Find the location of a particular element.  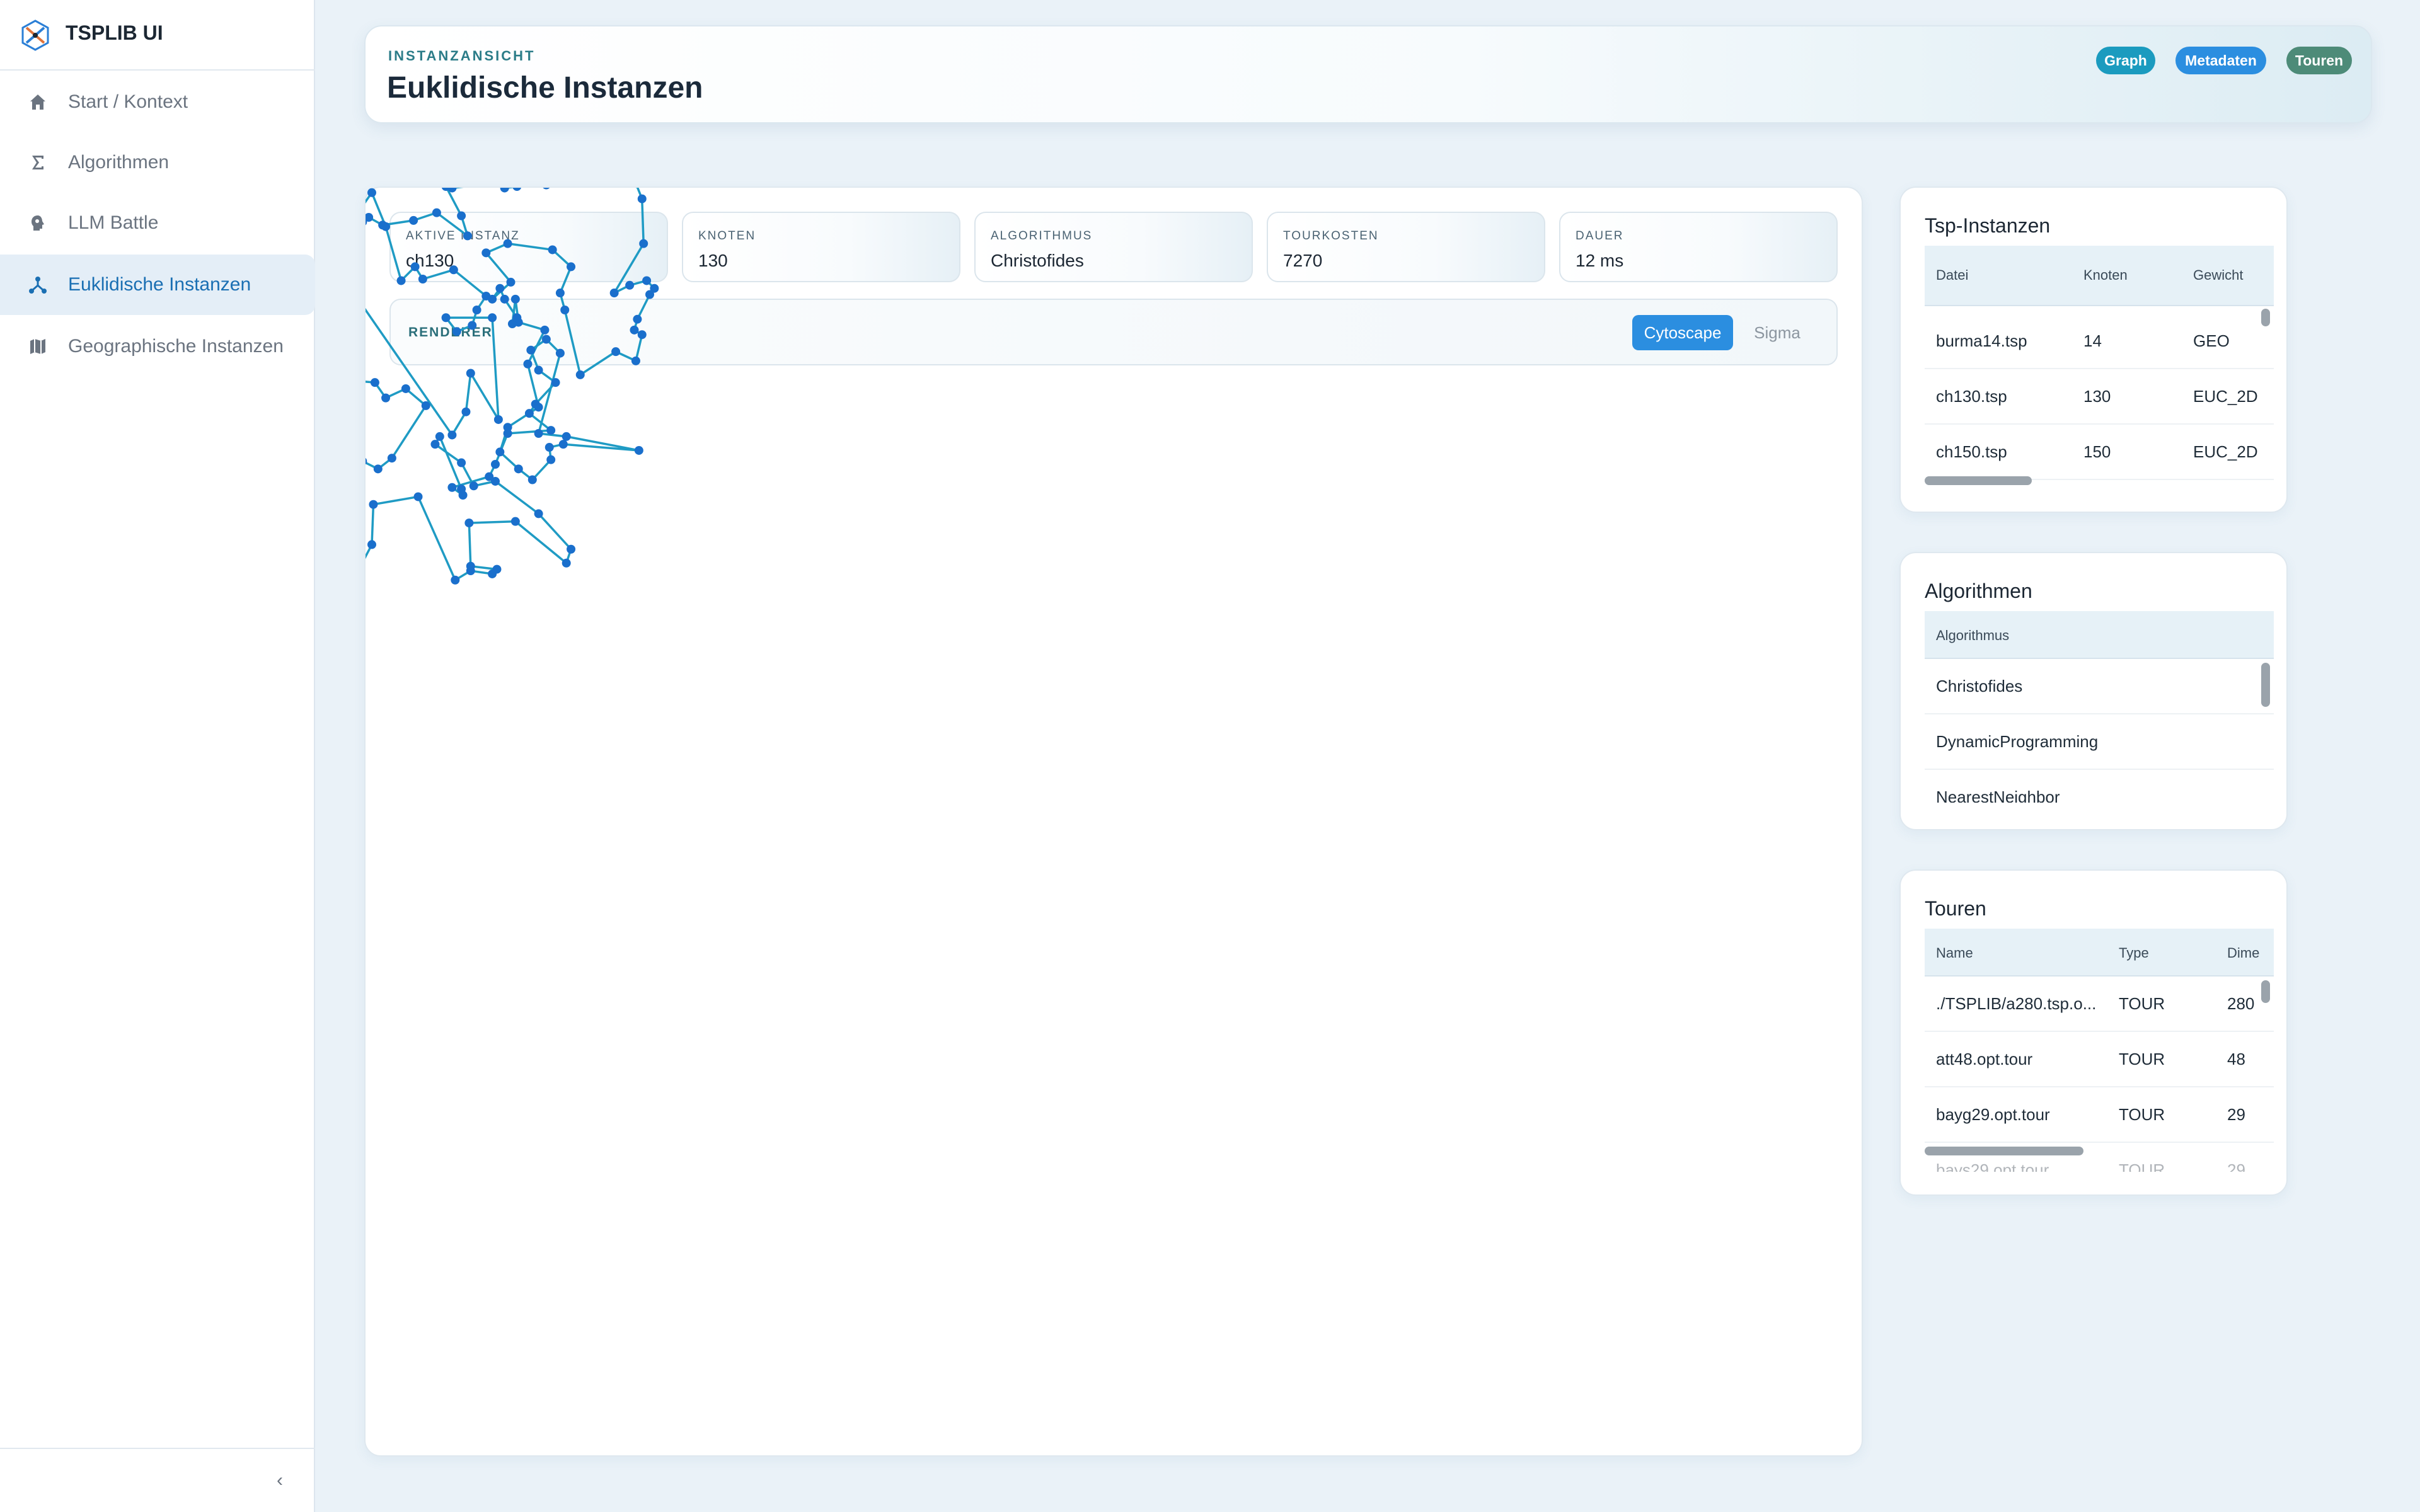

table-row: ch150.tsp 150 EUC_2D is located at coordinates (2100, 452).